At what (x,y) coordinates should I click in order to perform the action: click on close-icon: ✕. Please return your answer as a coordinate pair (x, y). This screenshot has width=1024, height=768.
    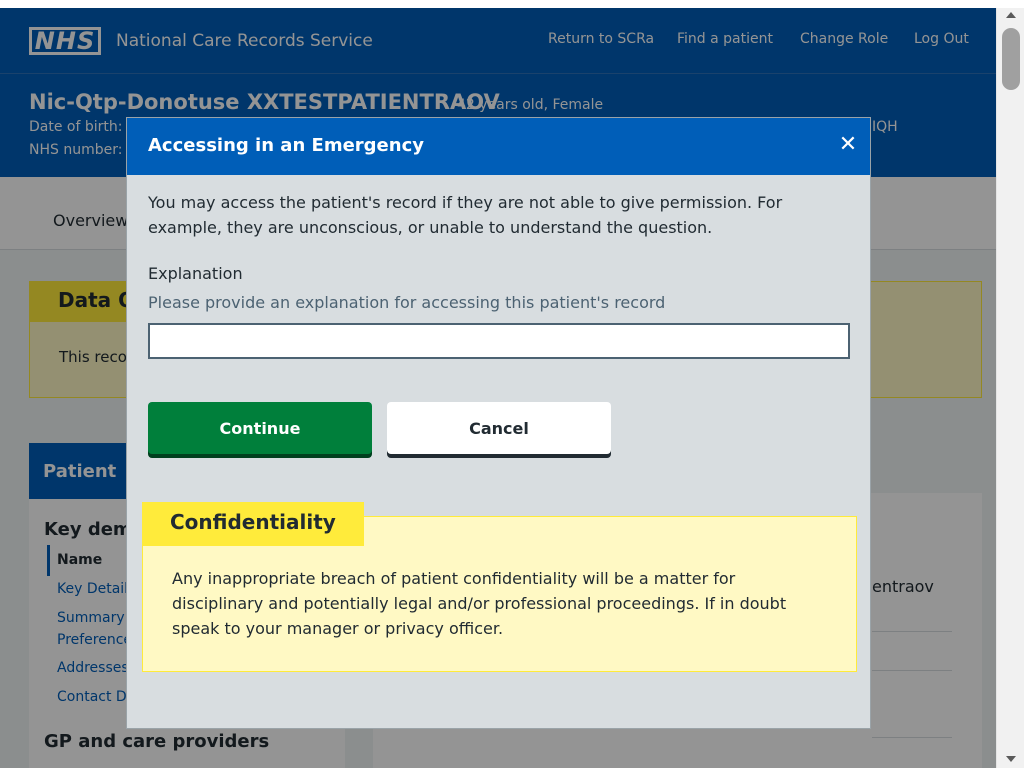
    Looking at the image, I should click on (848, 145).